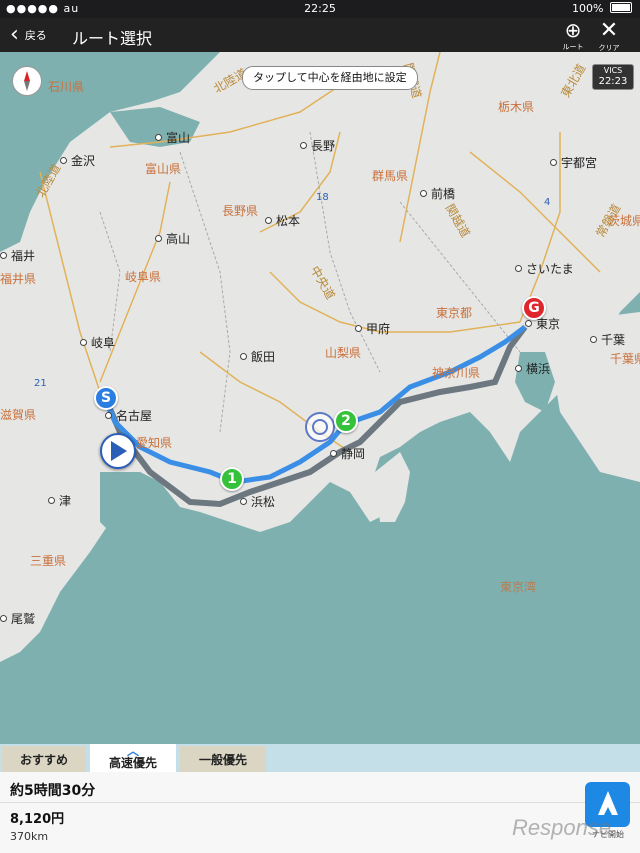 Image resolution: width=640 pixels, height=853 pixels. What do you see at coordinates (66, 87) in the screenshot?
I see `prefecture-label: 石川県` at bounding box center [66, 87].